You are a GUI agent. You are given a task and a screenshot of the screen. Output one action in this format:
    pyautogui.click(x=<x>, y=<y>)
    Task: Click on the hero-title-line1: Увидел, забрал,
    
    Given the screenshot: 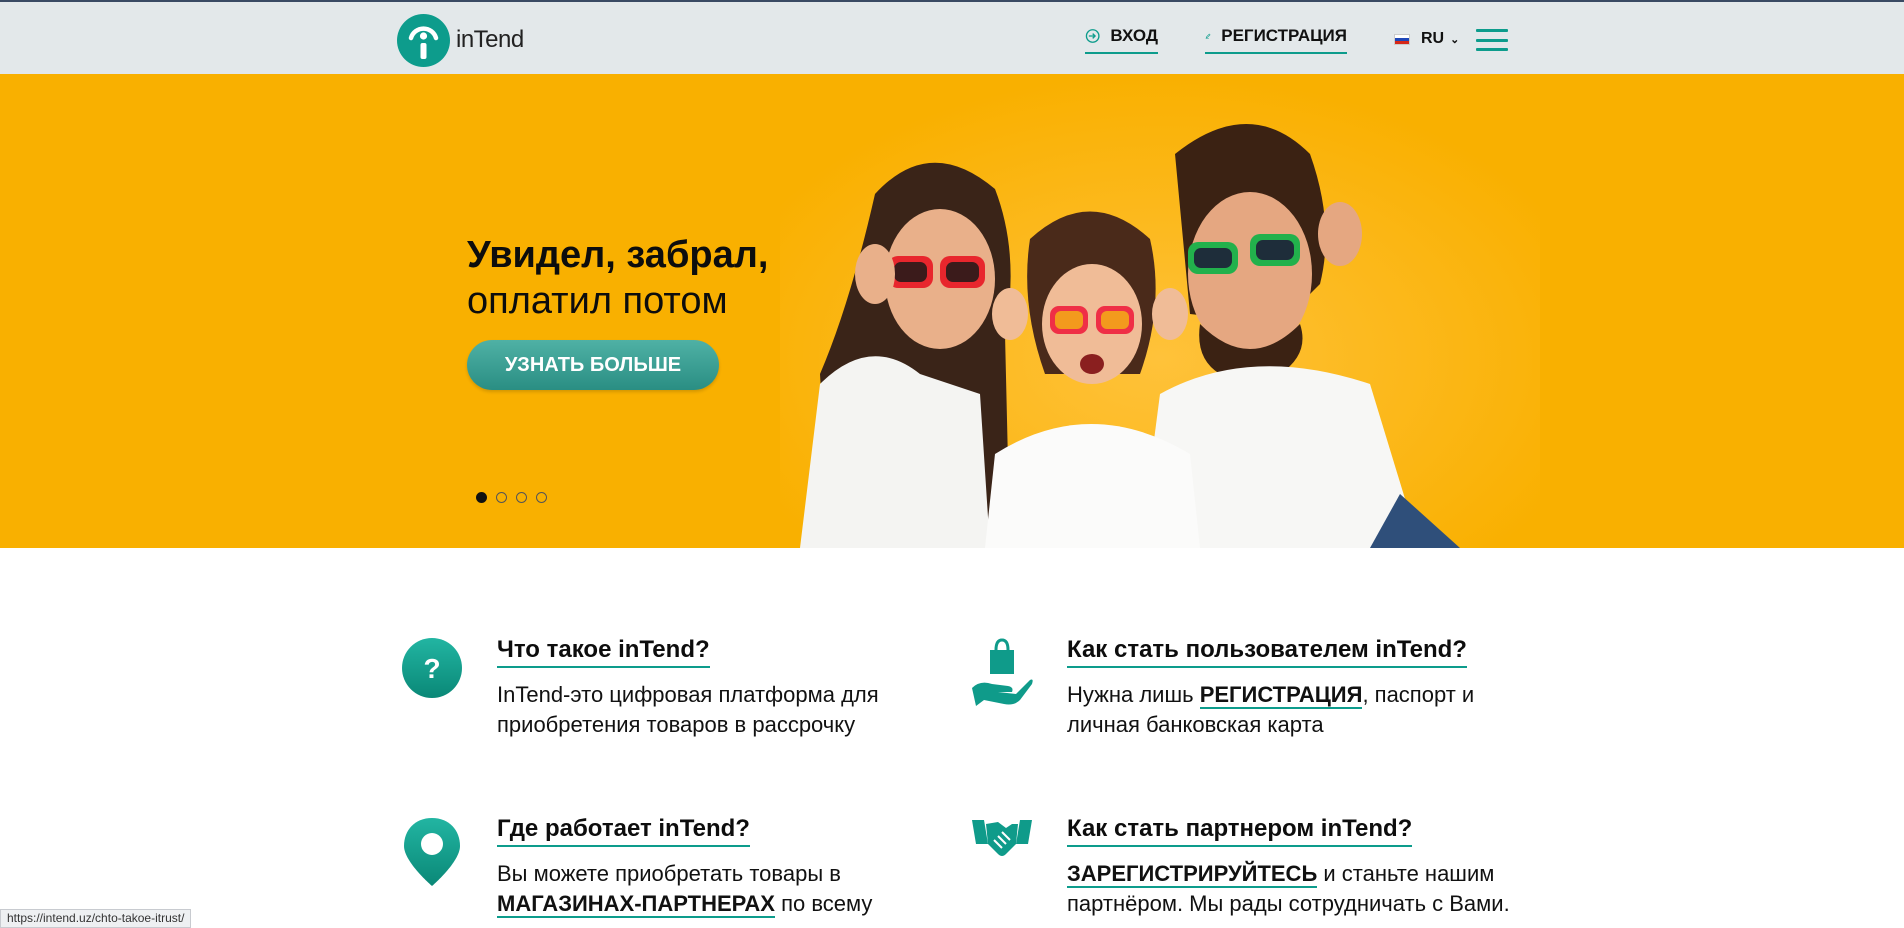 What is the action you would take?
    pyautogui.click(x=618, y=255)
    